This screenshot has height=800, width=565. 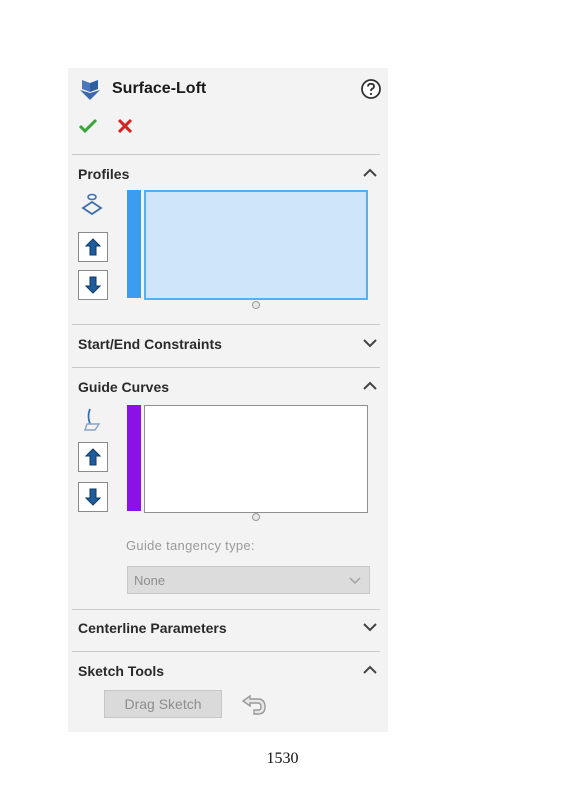 I want to click on drag-sketch-button: Drag Sketch, so click(x=163, y=704).